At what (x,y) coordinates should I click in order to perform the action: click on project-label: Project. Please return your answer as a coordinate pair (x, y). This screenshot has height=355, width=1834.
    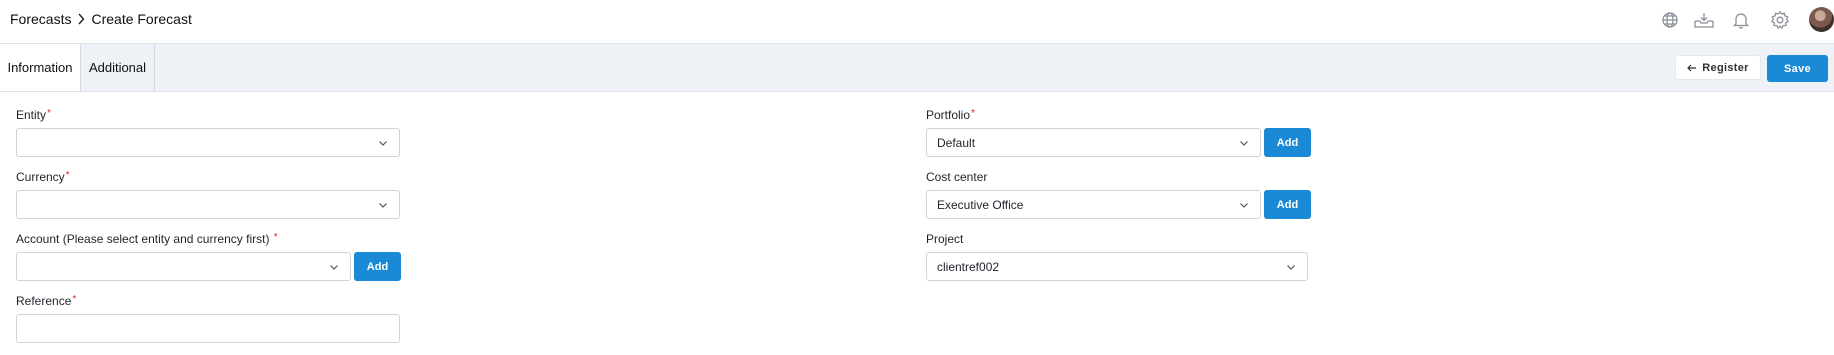
    Looking at the image, I should click on (944, 239).